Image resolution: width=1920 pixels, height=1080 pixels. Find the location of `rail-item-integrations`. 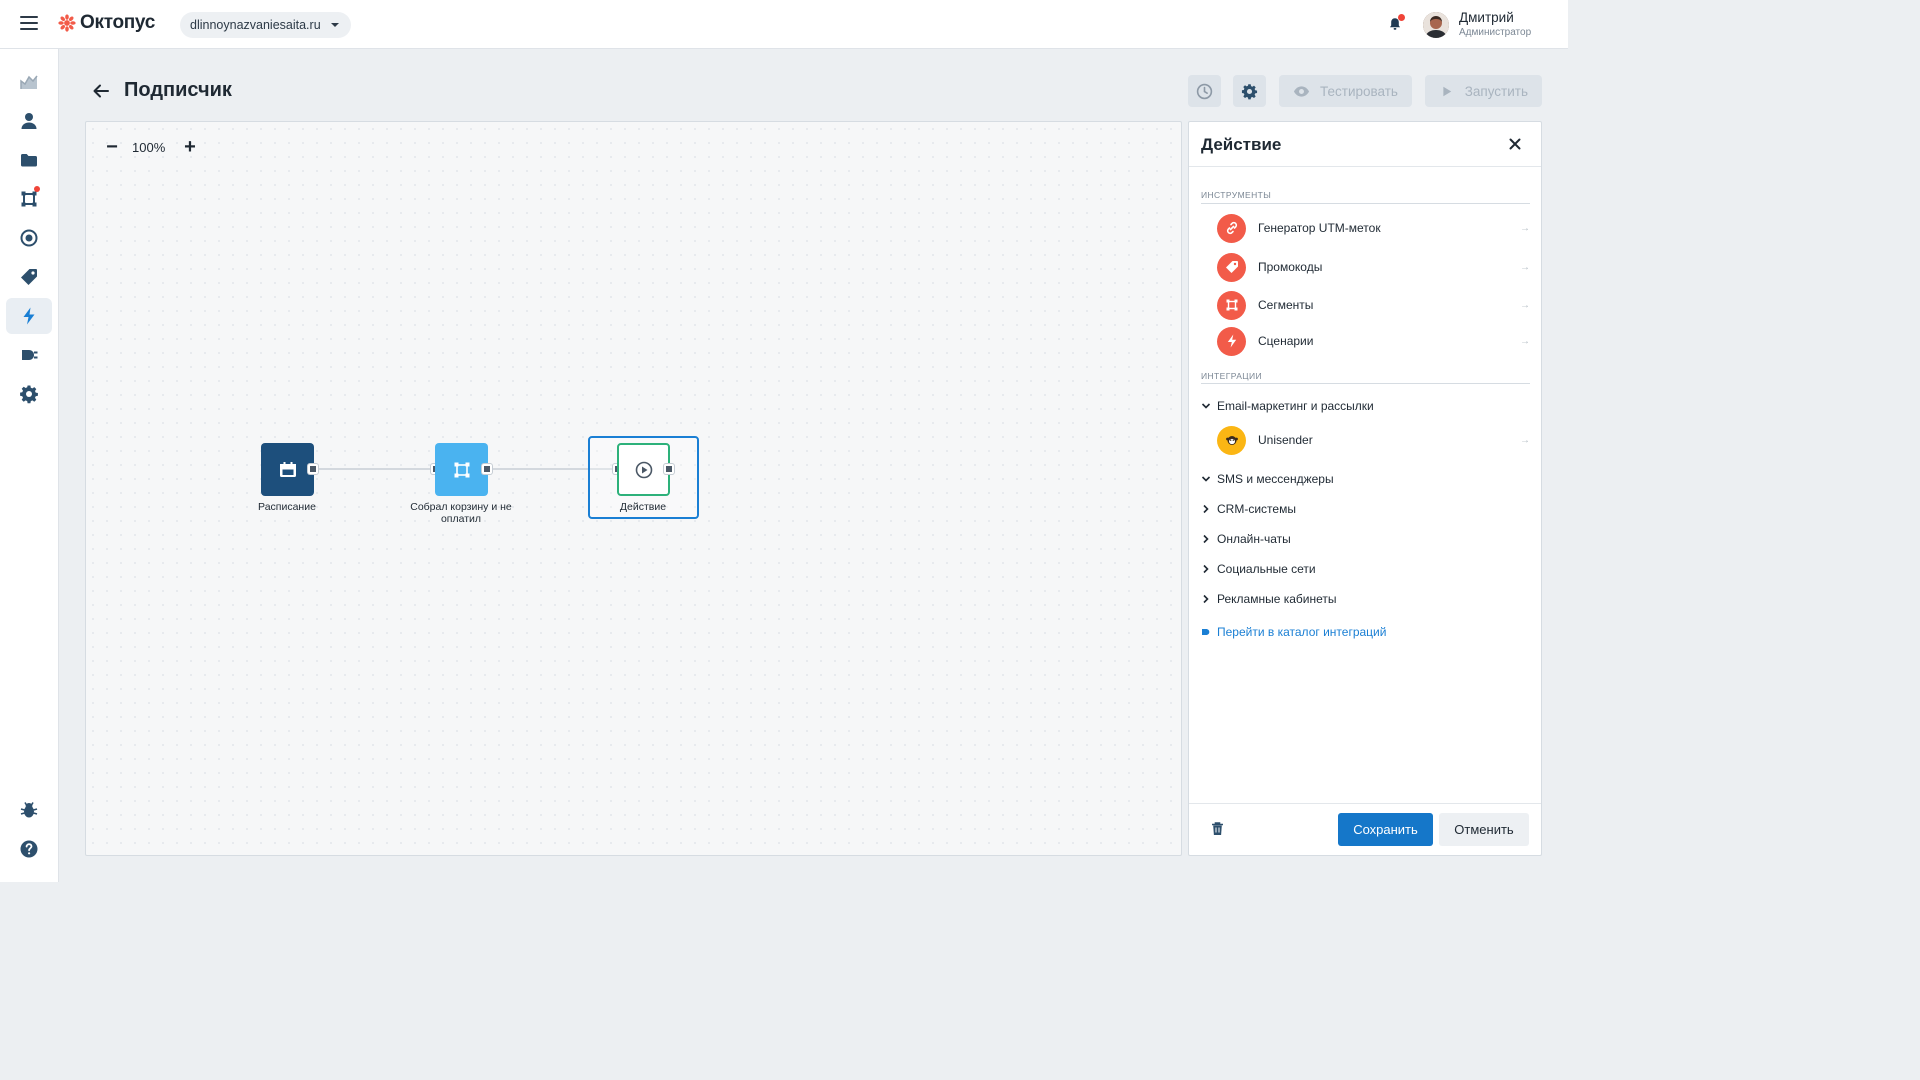

rail-item-integrations is located at coordinates (29, 355).